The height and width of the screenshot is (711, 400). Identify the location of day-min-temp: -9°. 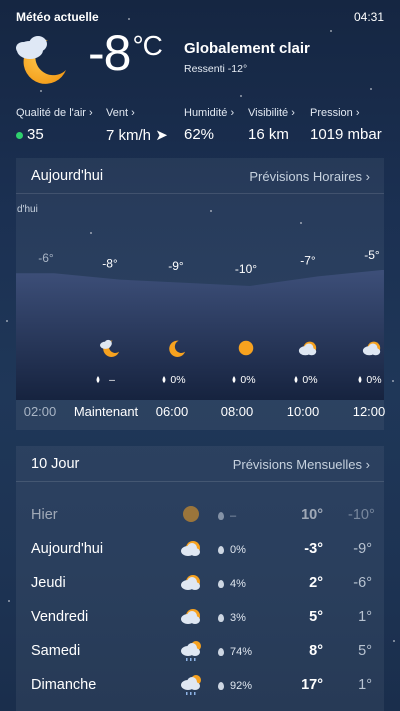
(362, 549).